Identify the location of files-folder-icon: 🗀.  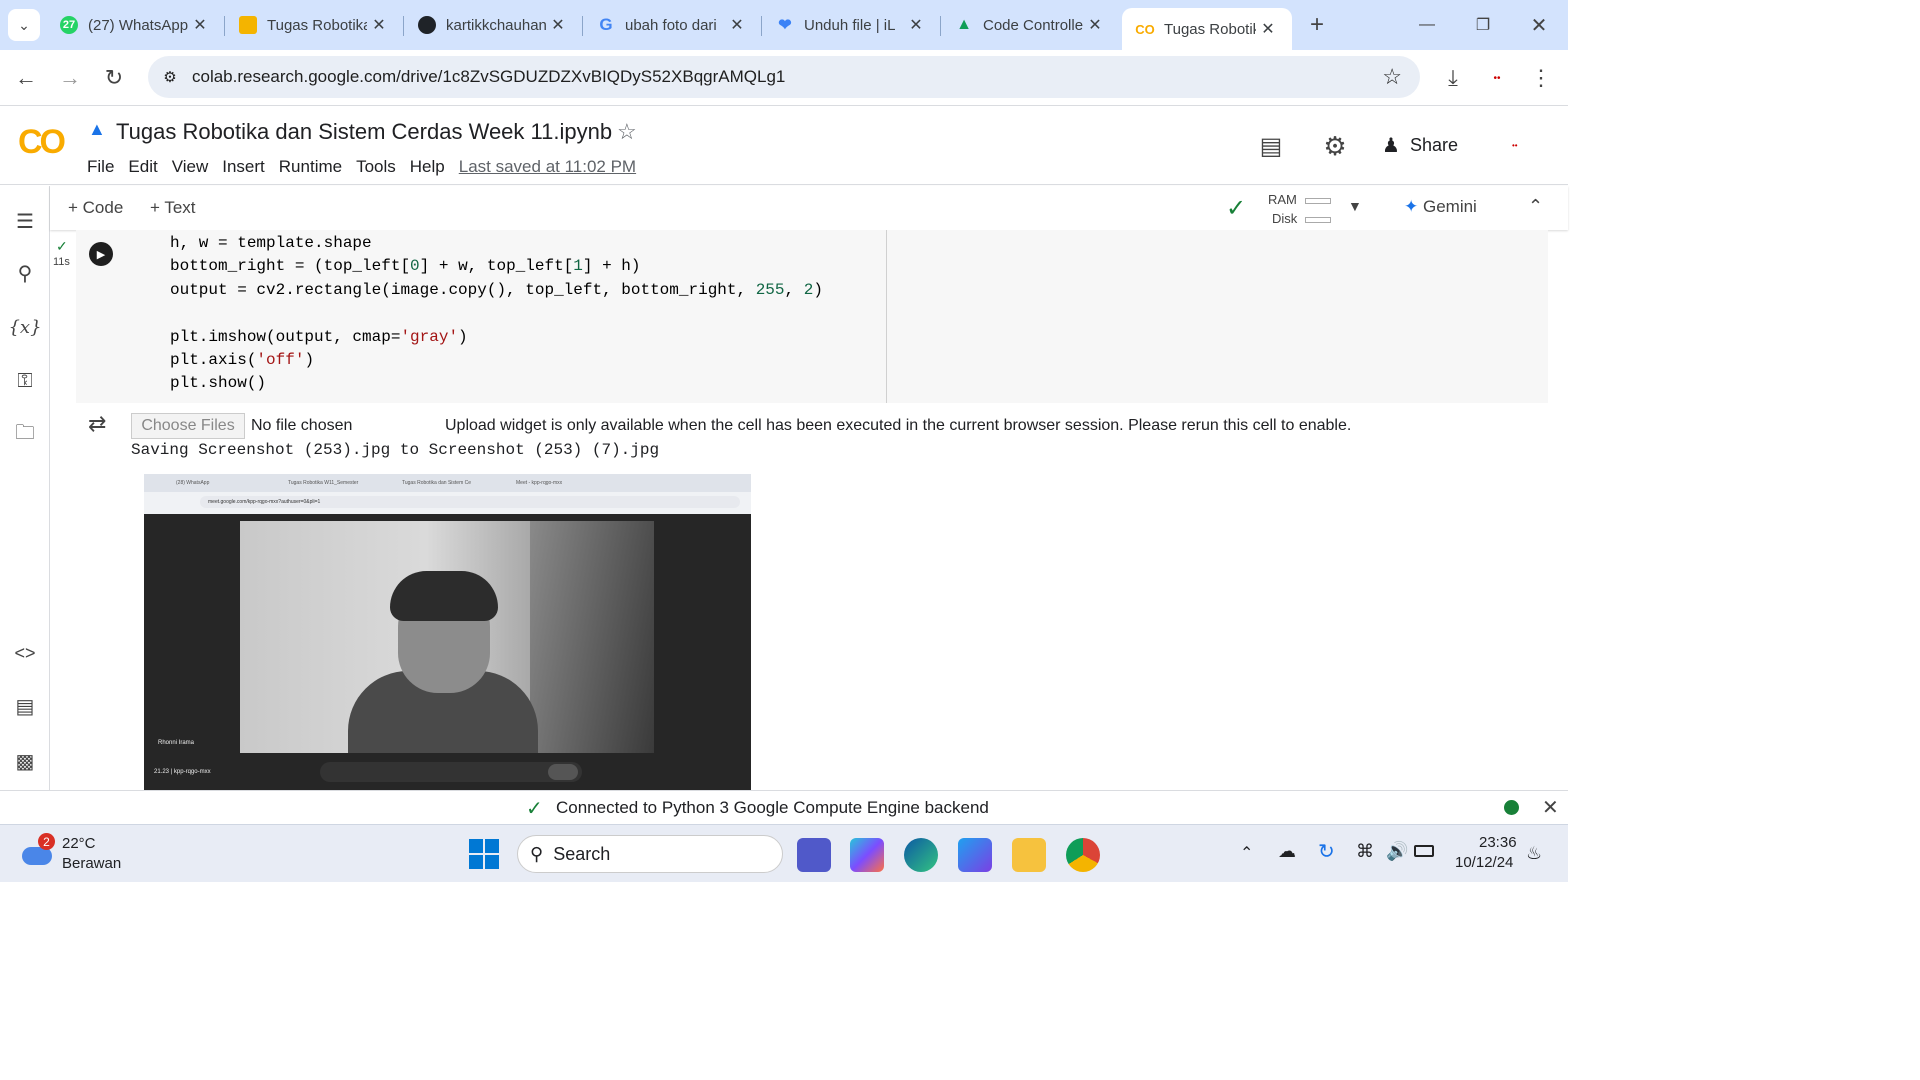
(25, 435).